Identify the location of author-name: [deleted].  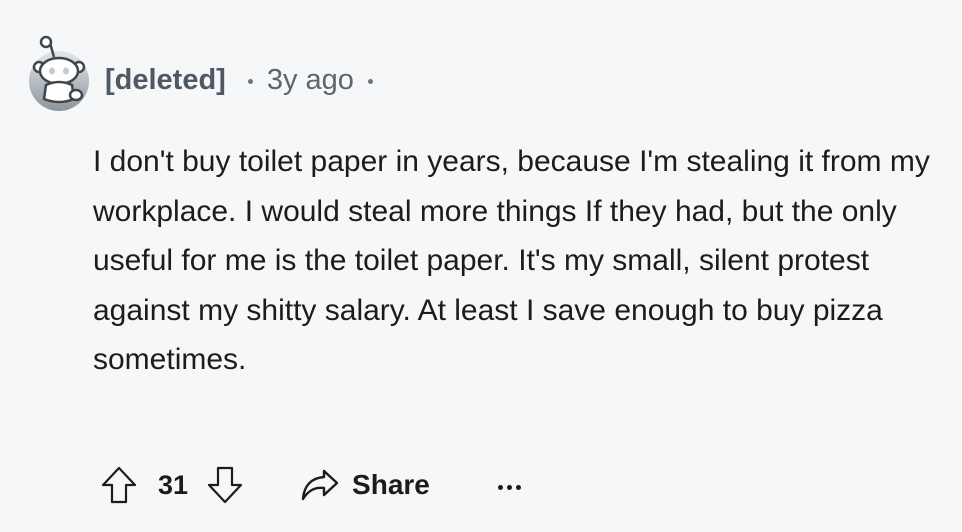
(165, 80).